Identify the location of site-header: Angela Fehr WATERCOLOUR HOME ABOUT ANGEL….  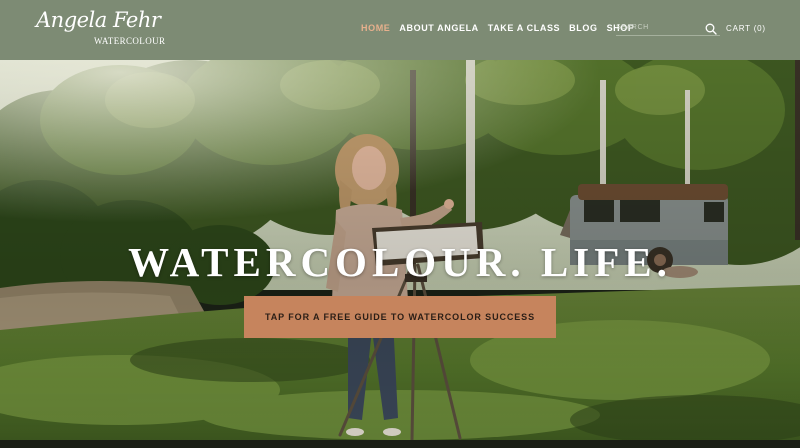
(400, 30).